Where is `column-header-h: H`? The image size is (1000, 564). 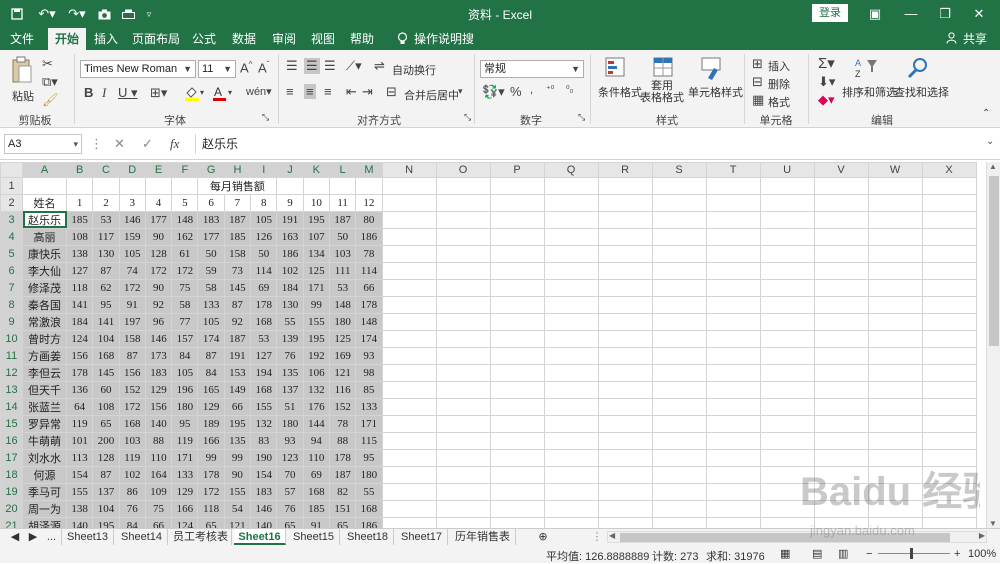
column-header-h: H is located at coordinates (237, 170).